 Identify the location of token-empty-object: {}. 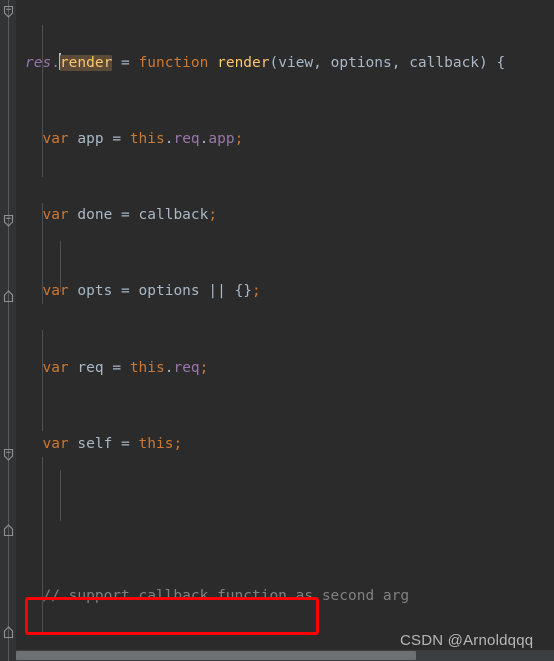
(243, 291).